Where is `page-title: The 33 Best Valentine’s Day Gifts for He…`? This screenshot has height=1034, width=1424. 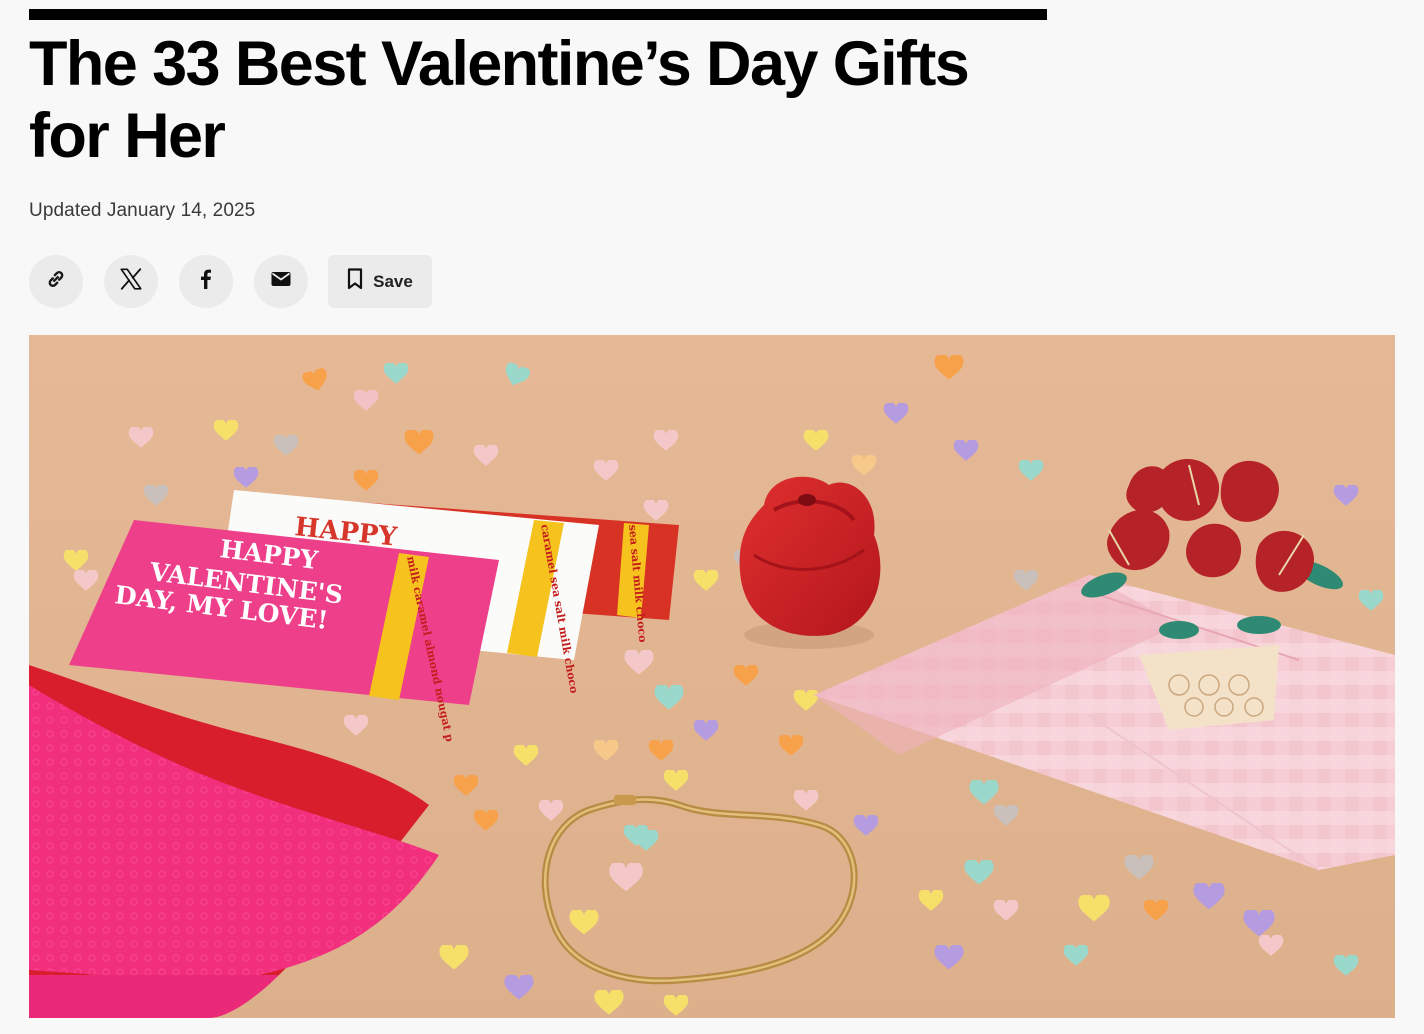
page-title: The 33 Best Valentine’s Day Gifts for He… is located at coordinates (499, 100).